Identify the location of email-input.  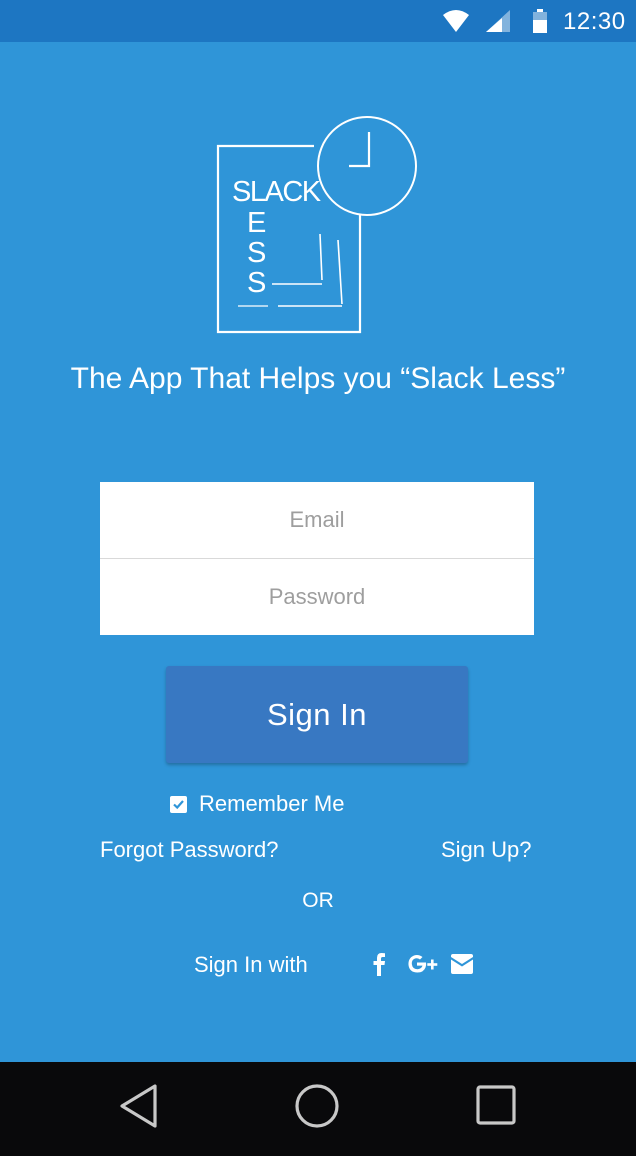
(317, 520).